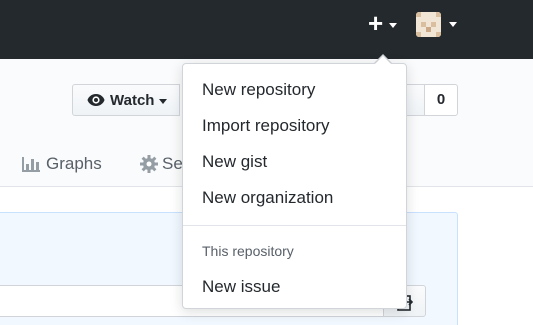  What do you see at coordinates (294, 225) in the screenshot?
I see `menu-divider` at bounding box center [294, 225].